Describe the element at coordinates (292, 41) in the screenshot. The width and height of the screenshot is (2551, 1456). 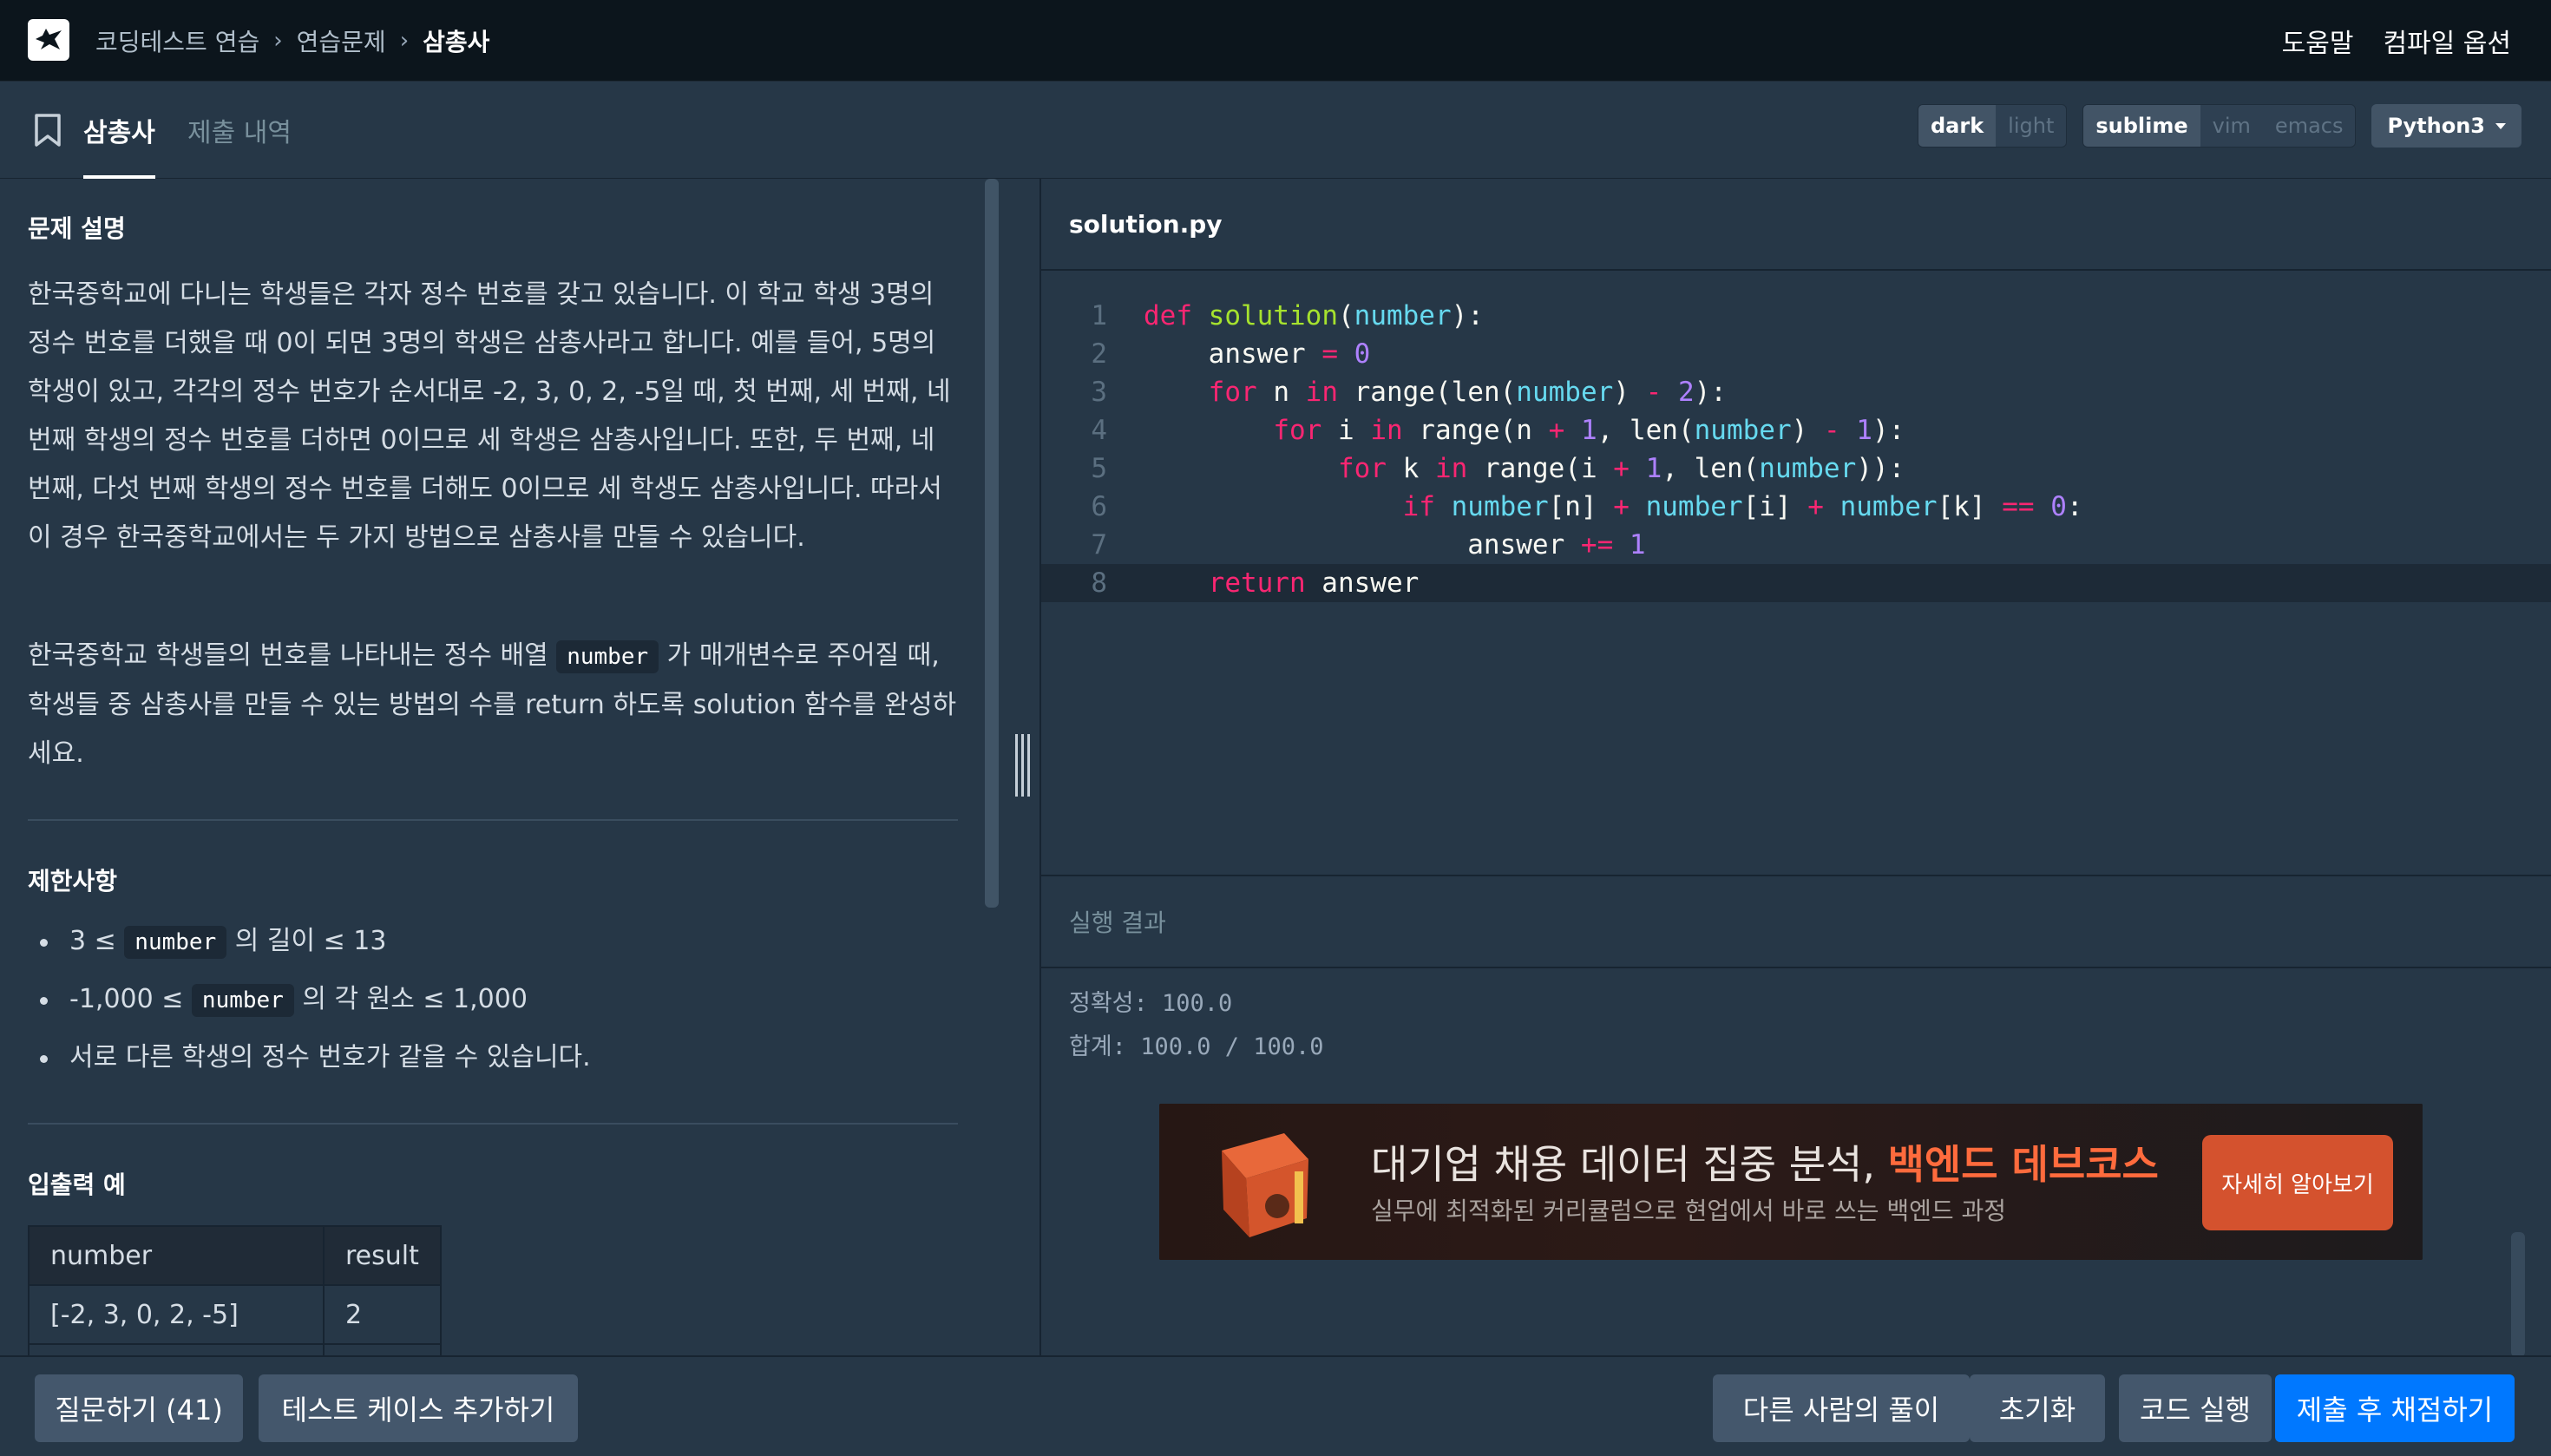
I see `breadcrumb: 코딩테스트 연습 › 연습문제 › 삼총사` at that location.